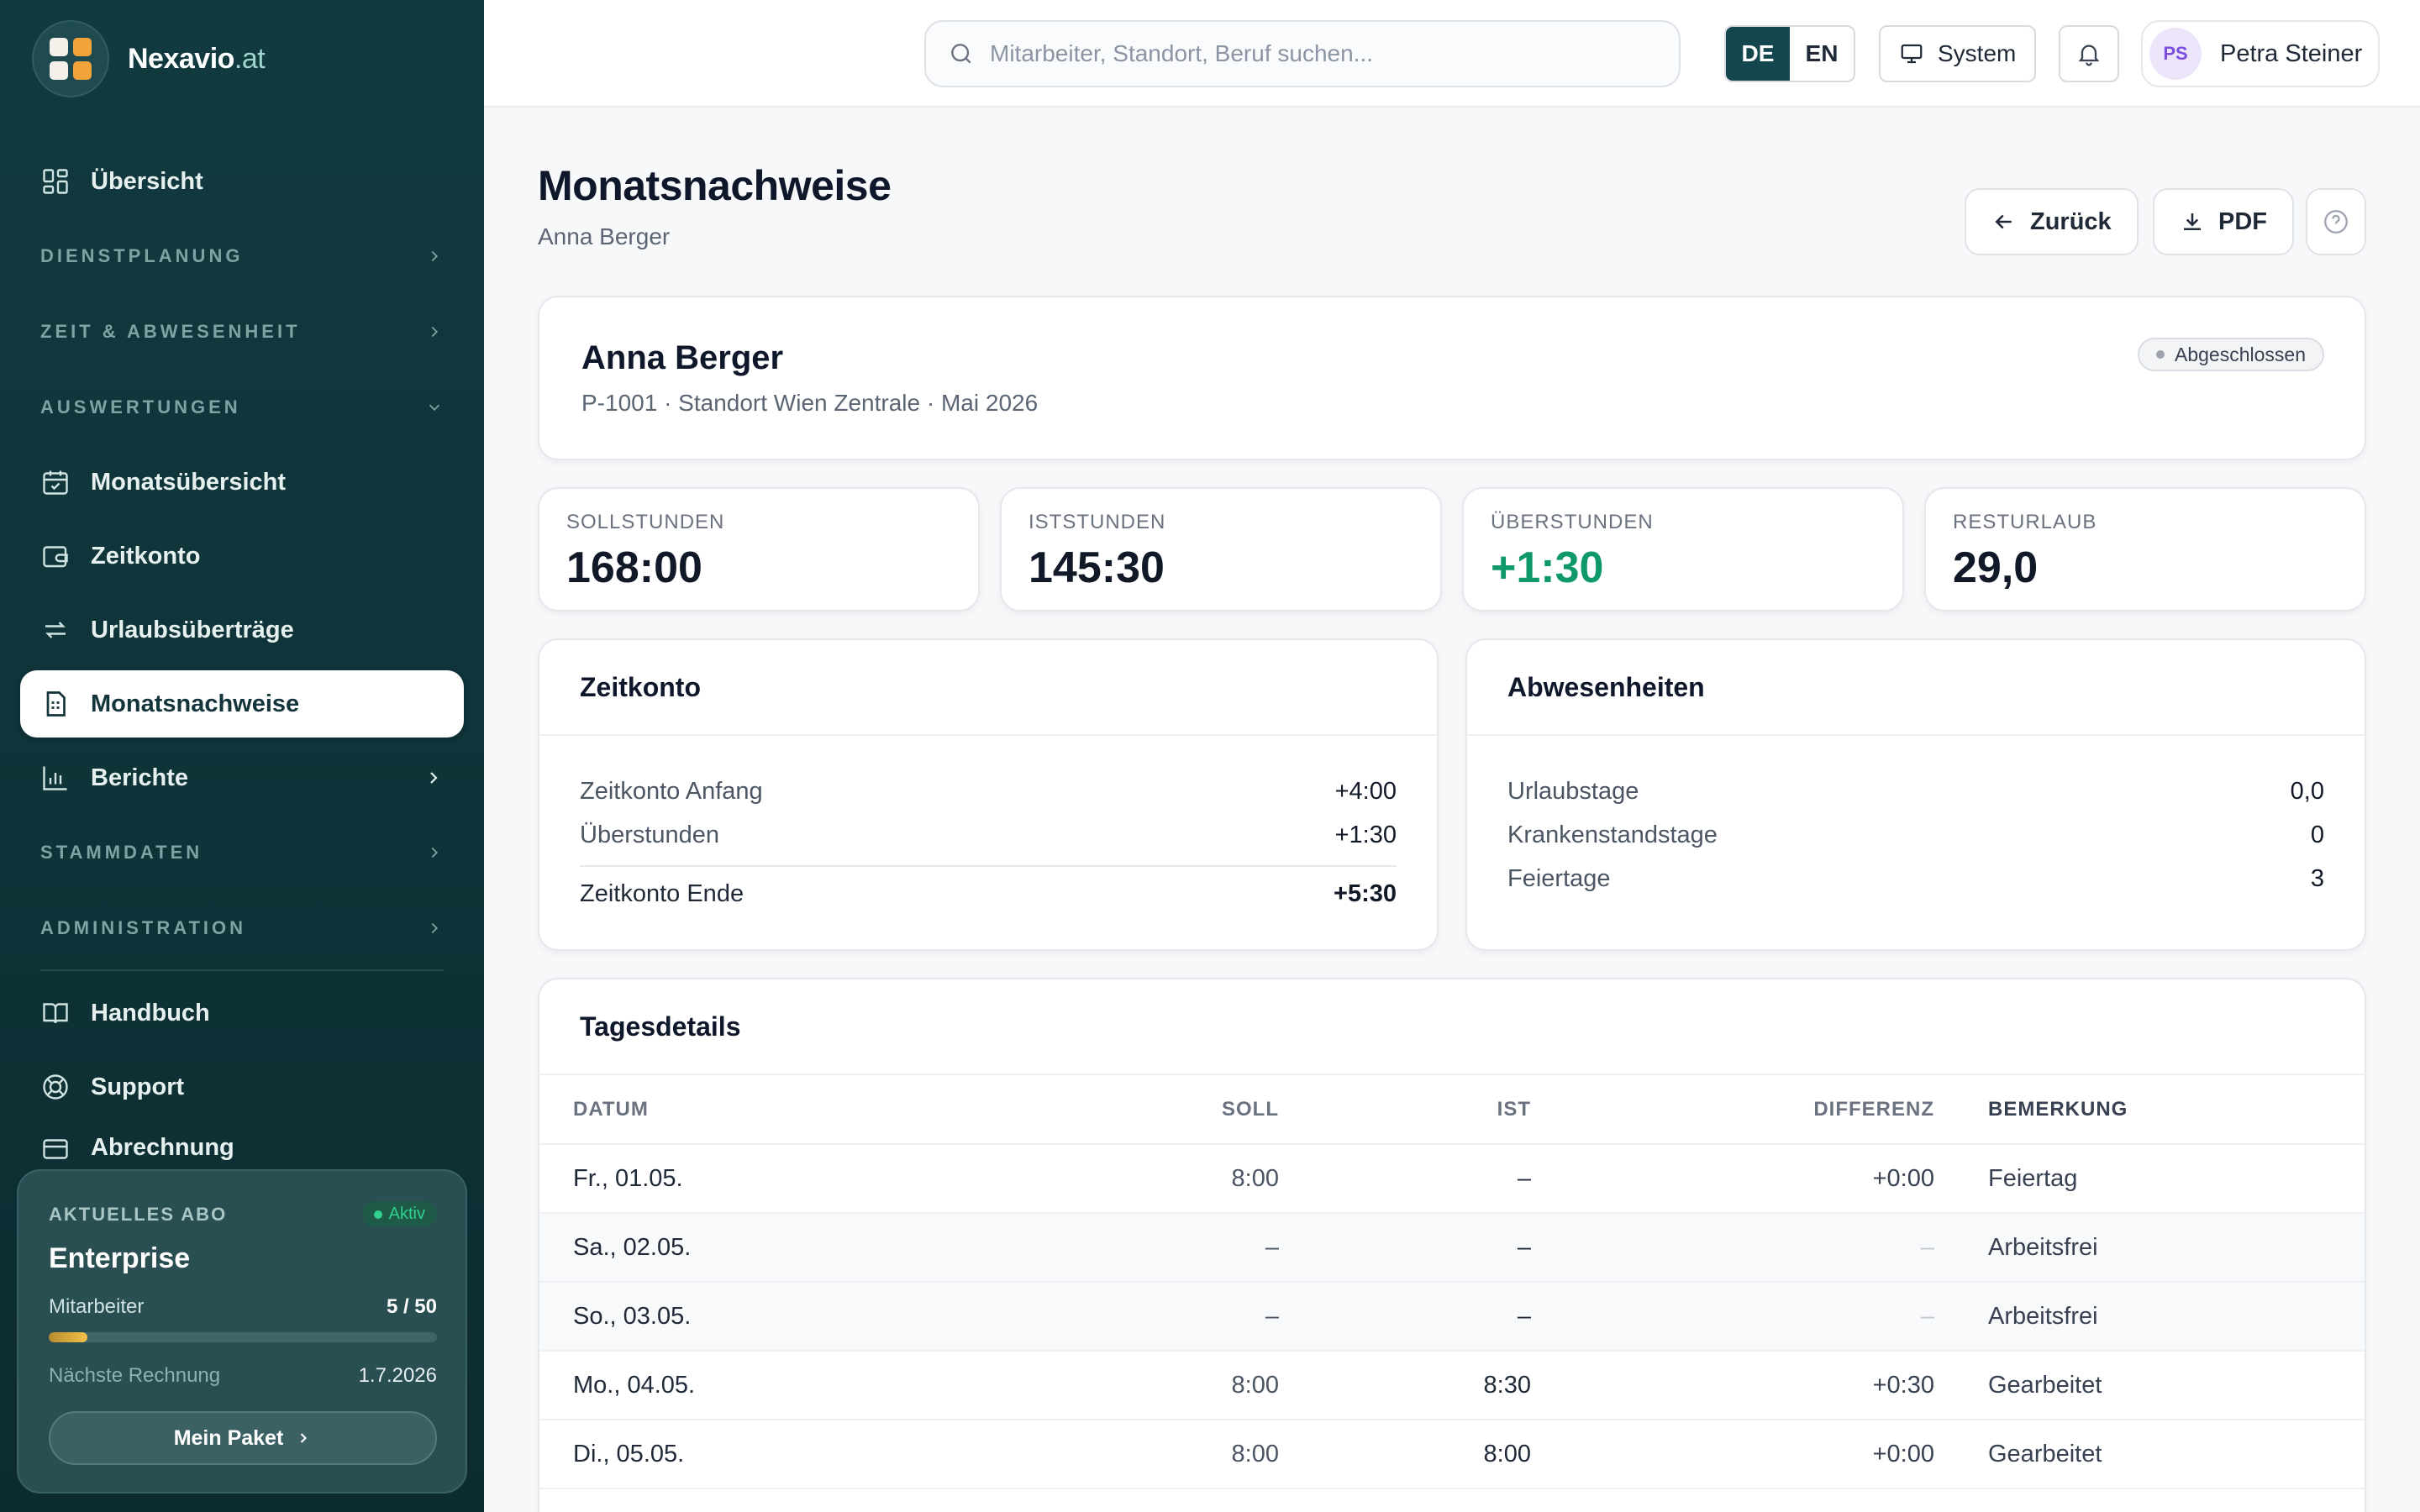  What do you see at coordinates (149, 58) in the screenshot?
I see `brand: Nexavio.at` at bounding box center [149, 58].